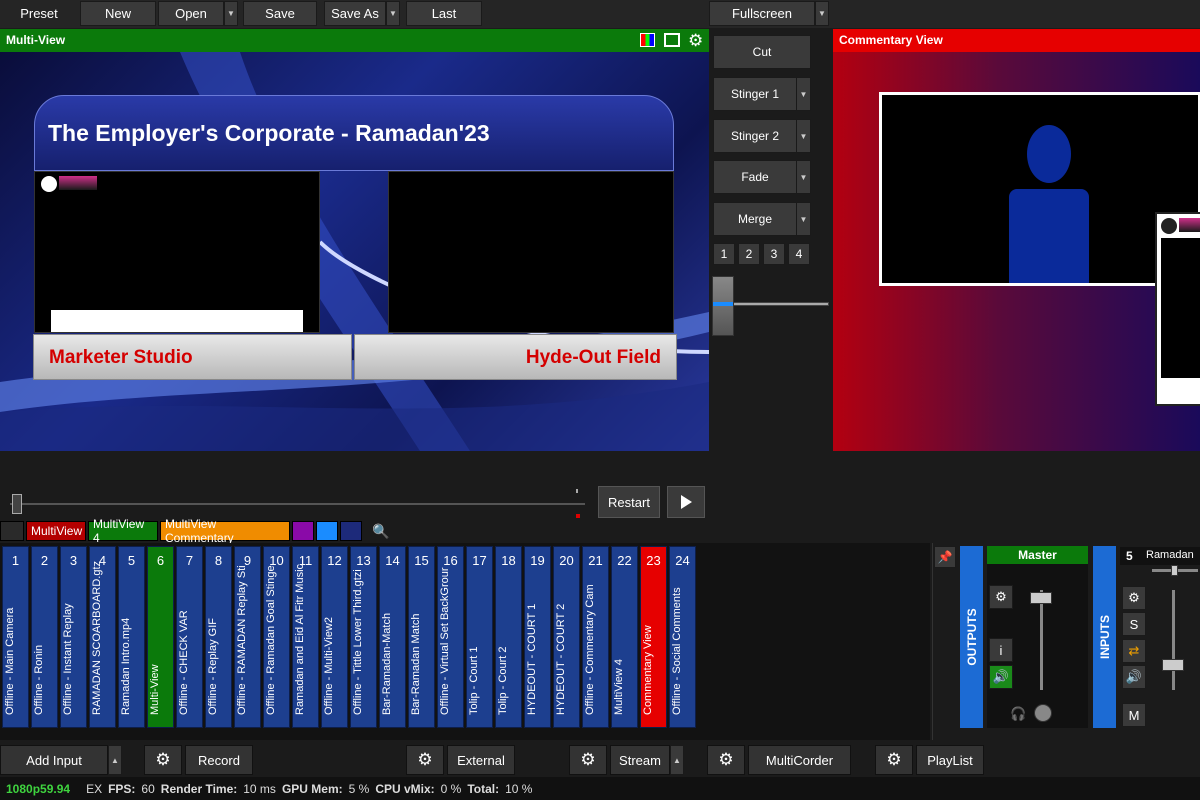 The width and height of the screenshot is (1200, 800). Describe the element at coordinates (762, 136) in the screenshot. I see `stinger-2-button: Stinger 2 ▼` at that location.